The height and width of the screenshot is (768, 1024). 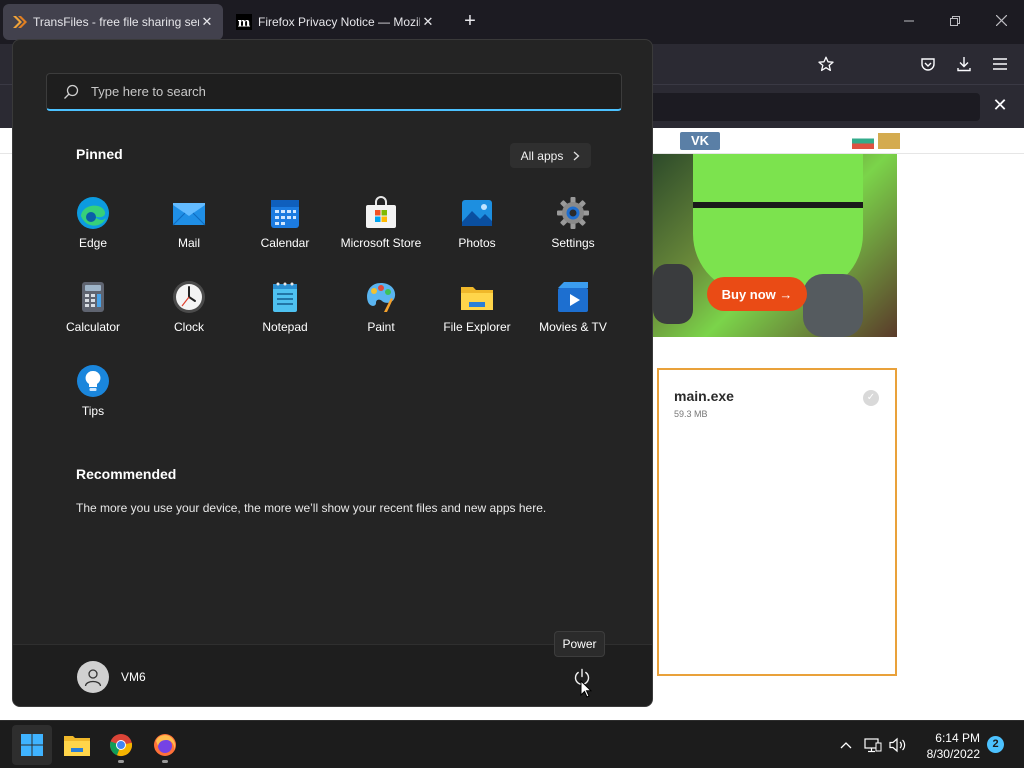 I want to click on taskbar-chrome, so click(x=121, y=745).